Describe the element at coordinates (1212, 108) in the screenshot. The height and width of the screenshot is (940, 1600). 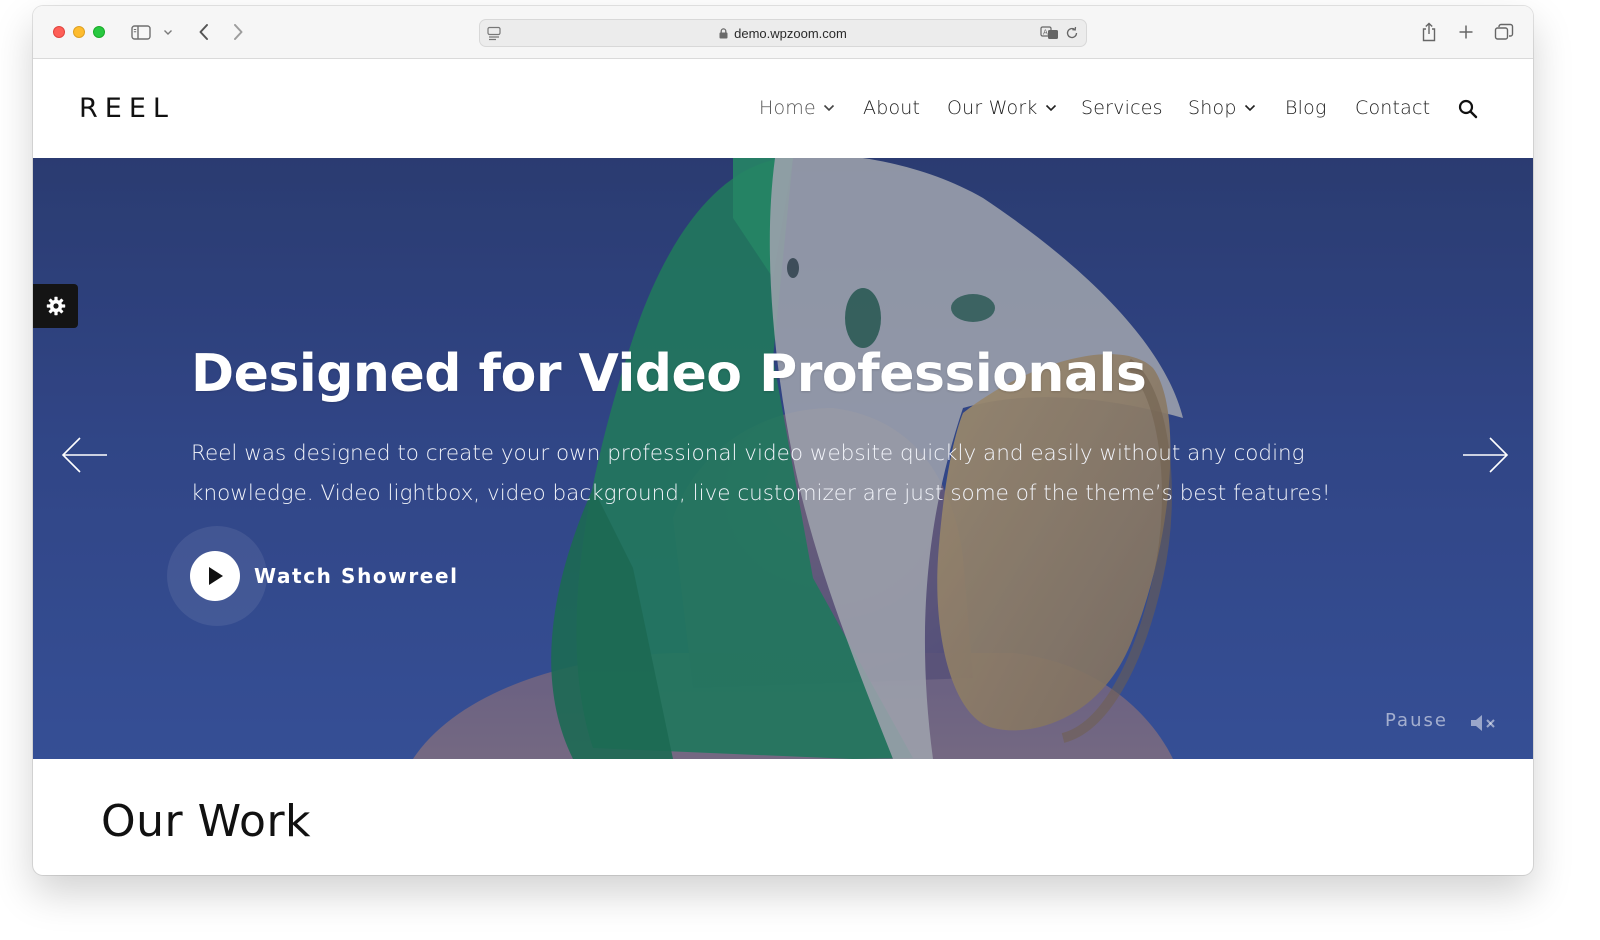
I see `menu-item-label: Shop` at that location.